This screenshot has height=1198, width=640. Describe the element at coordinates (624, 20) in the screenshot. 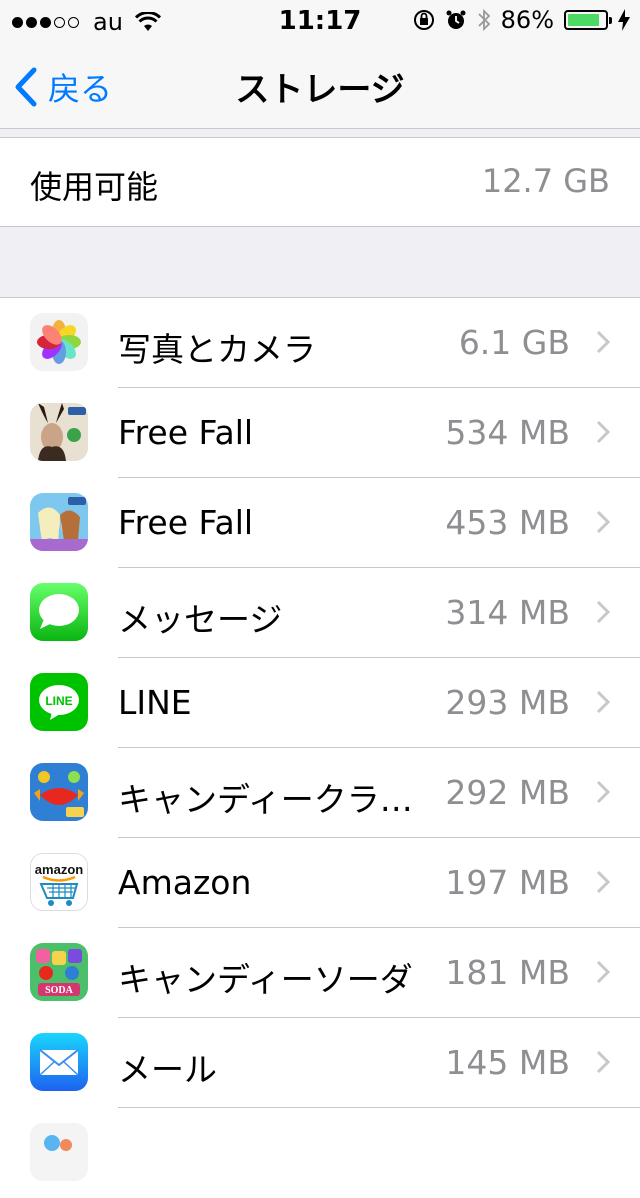

I see `charging-icon` at that location.